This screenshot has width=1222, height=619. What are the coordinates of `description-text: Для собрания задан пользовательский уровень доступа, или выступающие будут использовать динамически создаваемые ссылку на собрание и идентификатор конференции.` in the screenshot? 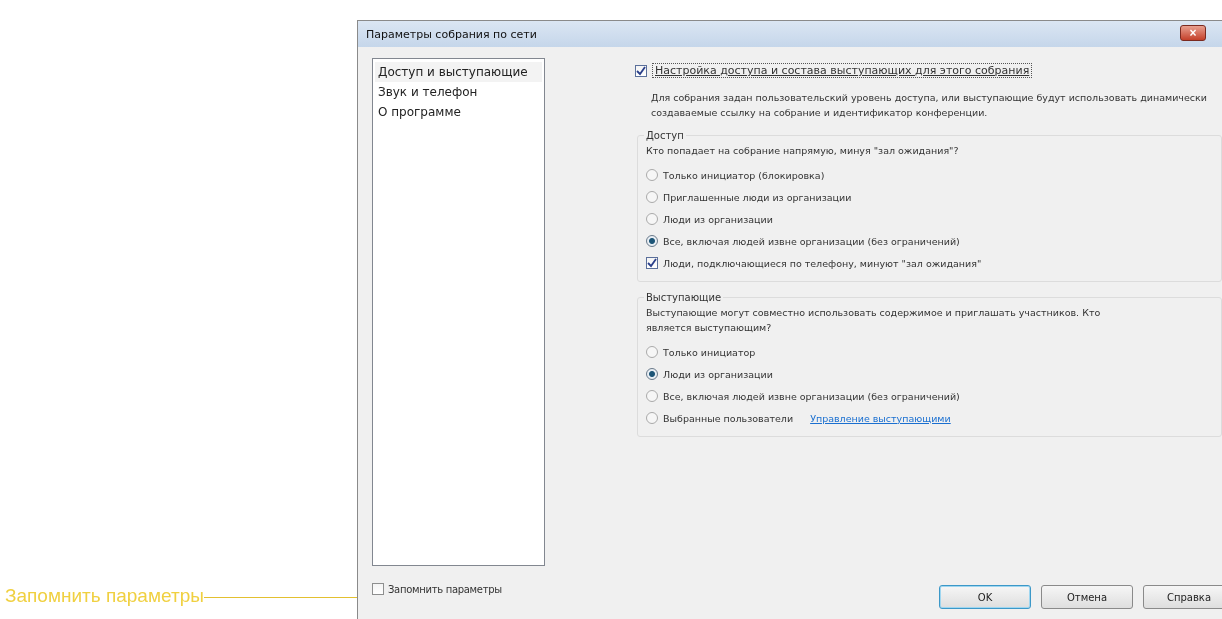 It's located at (929, 105).